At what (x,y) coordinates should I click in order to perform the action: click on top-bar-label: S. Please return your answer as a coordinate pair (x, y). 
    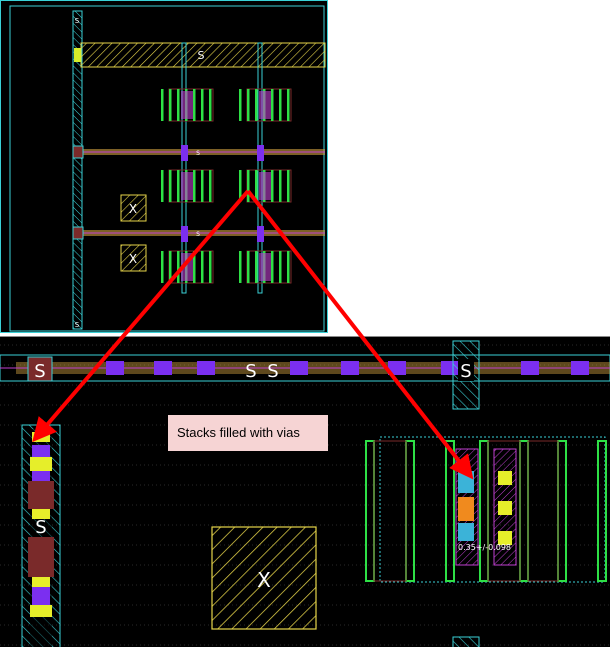
    Looking at the image, I should click on (201, 55).